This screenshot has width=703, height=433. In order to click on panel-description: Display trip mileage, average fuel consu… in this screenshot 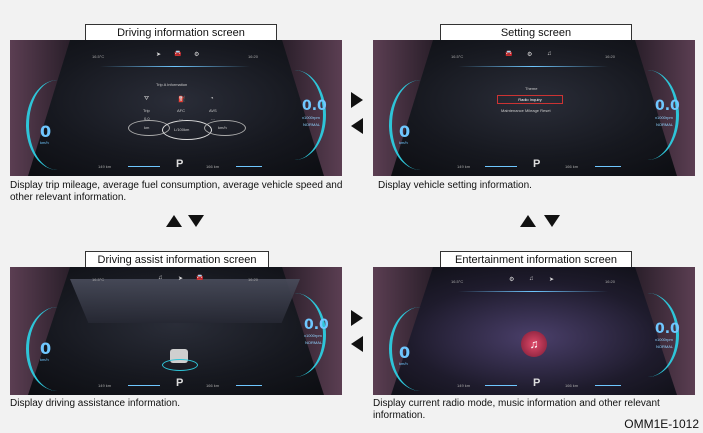, I will do `click(176, 191)`.